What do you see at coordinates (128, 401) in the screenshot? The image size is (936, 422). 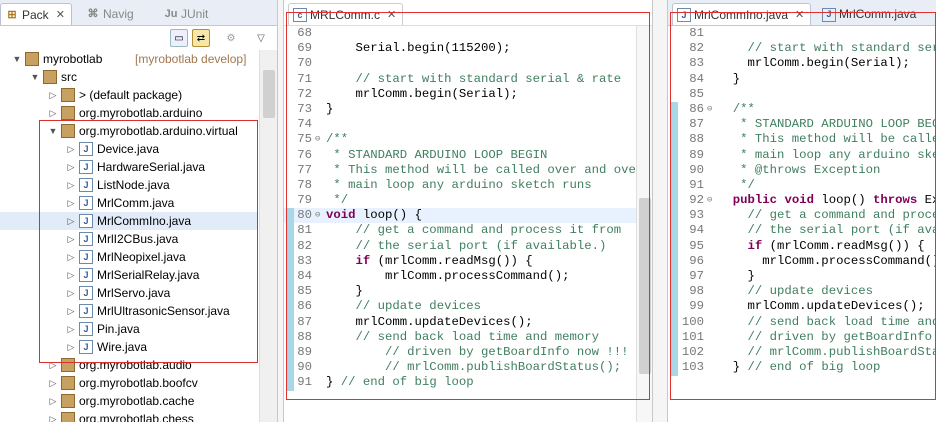 I see `tree-item: ▷ org.myrobotlab.cache` at bounding box center [128, 401].